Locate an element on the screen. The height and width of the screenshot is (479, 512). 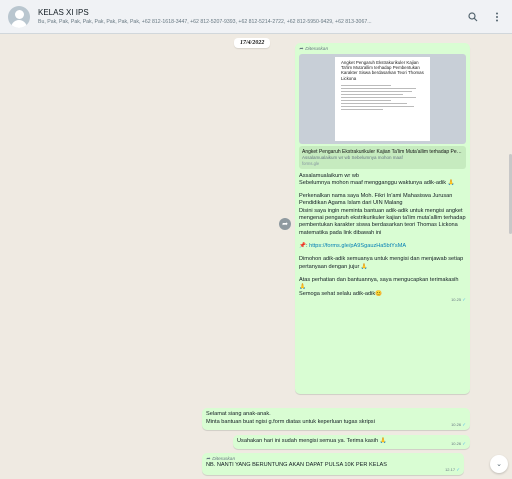
group-avatar is located at coordinates (19, 16).